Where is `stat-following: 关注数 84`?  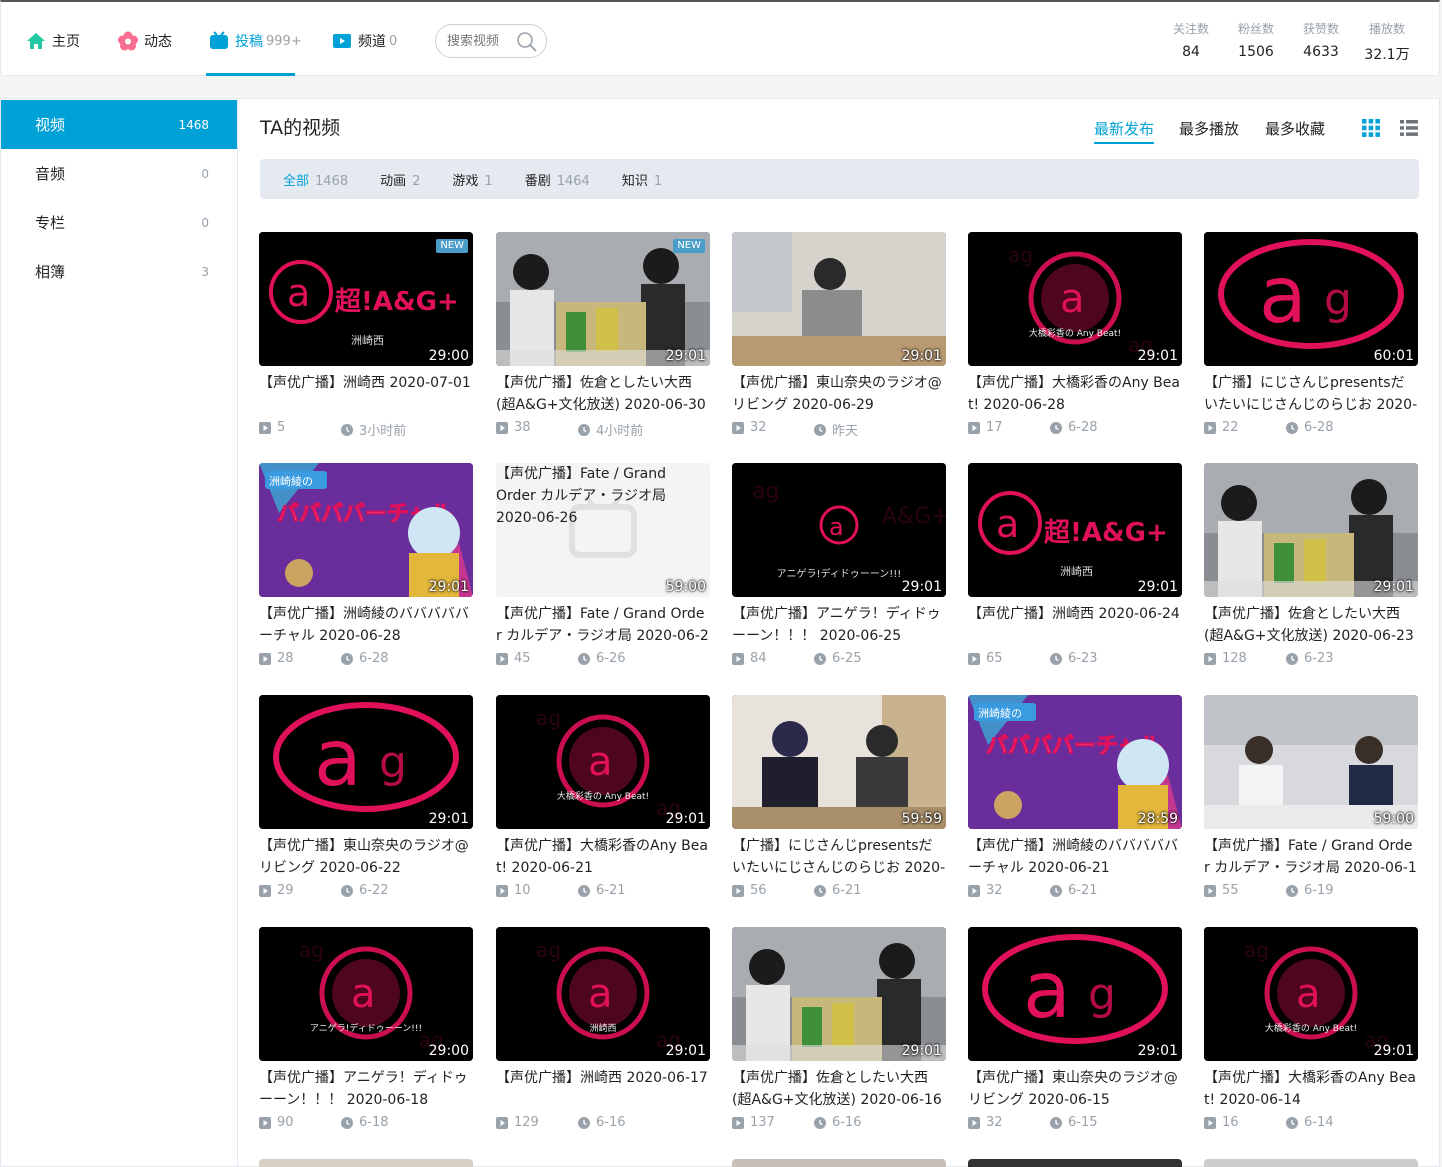
stat-following: 关注数 84 is located at coordinates (1191, 40).